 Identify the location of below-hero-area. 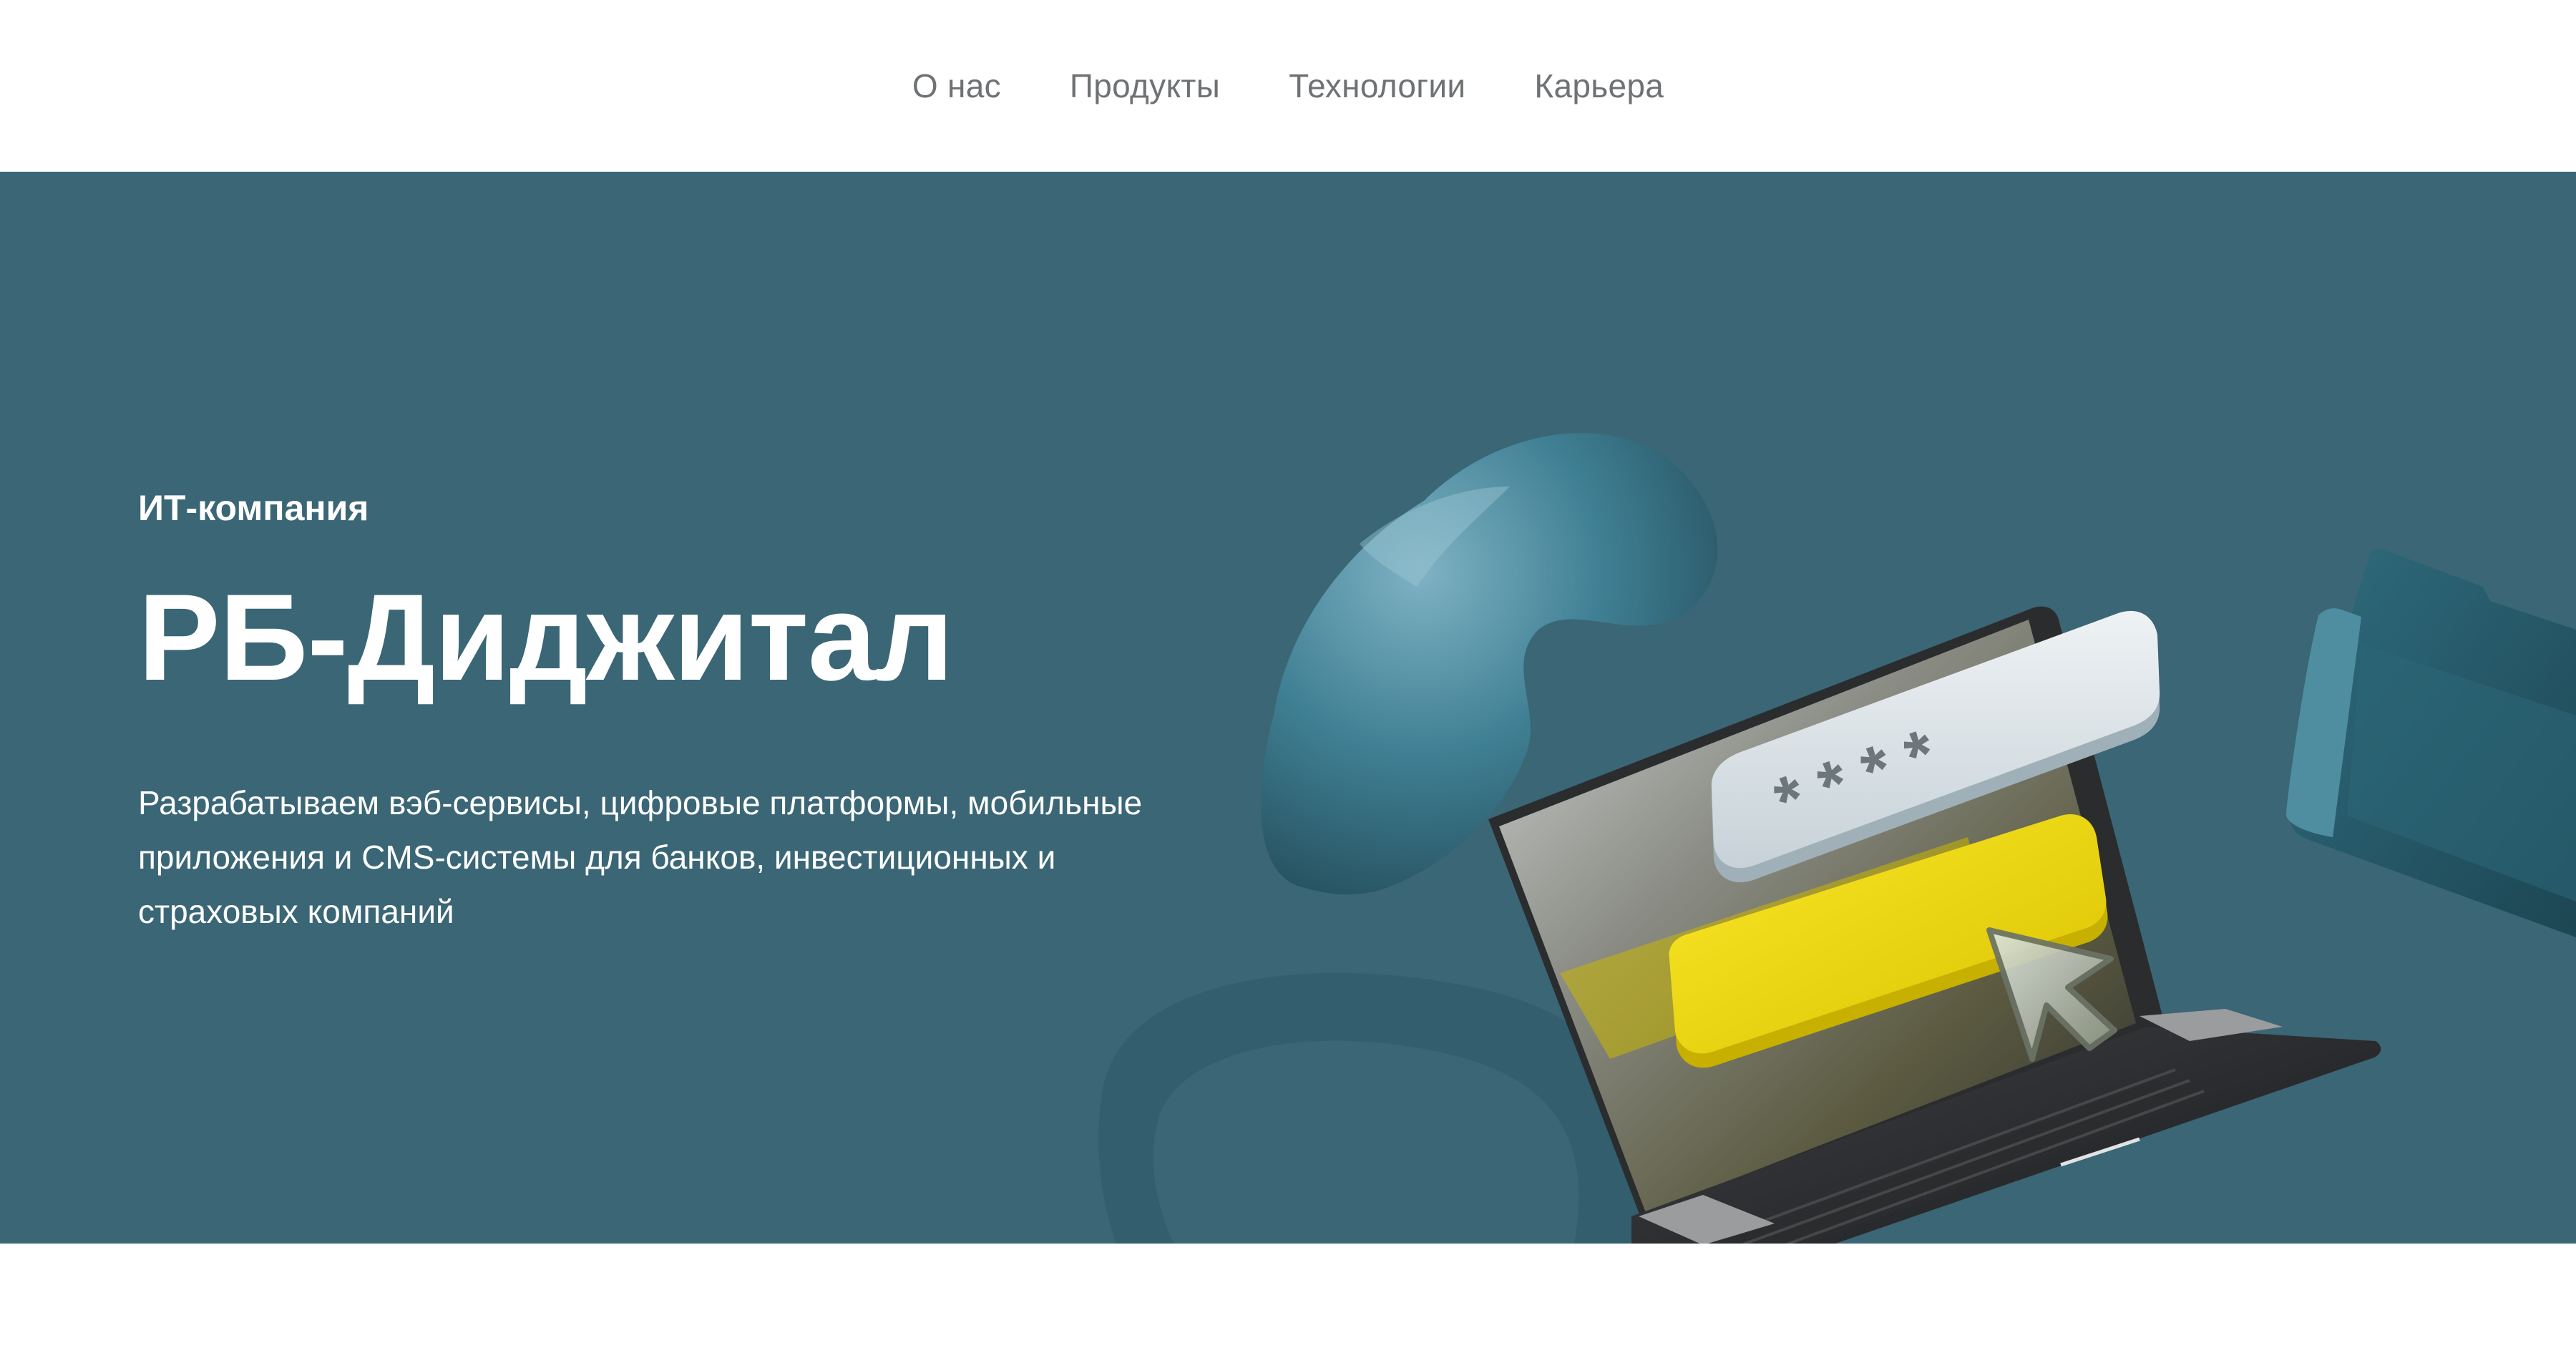
(1288, 1296).